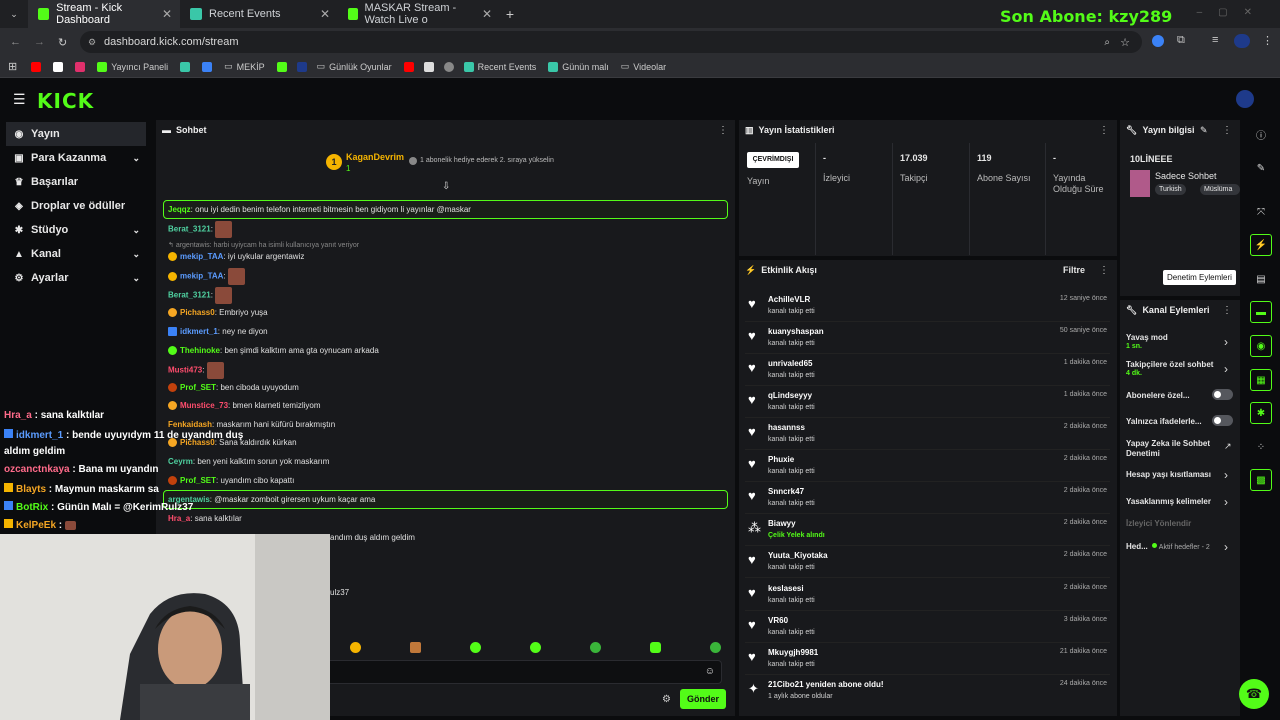 Image resolution: width=1280 pixels, height=720 pixels. What do you see at coordinates (199, 331) in the screenshot?
I see `chat-username: idkmert_1` at bounding box center [199, 331].